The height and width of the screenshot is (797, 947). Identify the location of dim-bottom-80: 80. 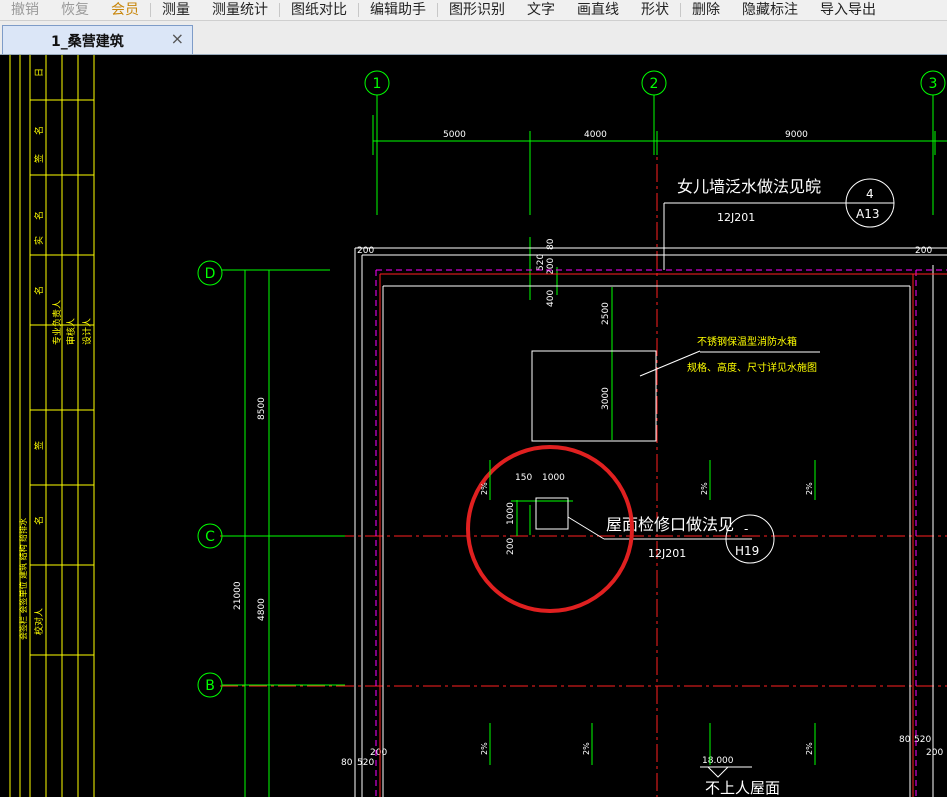
(347, 763).